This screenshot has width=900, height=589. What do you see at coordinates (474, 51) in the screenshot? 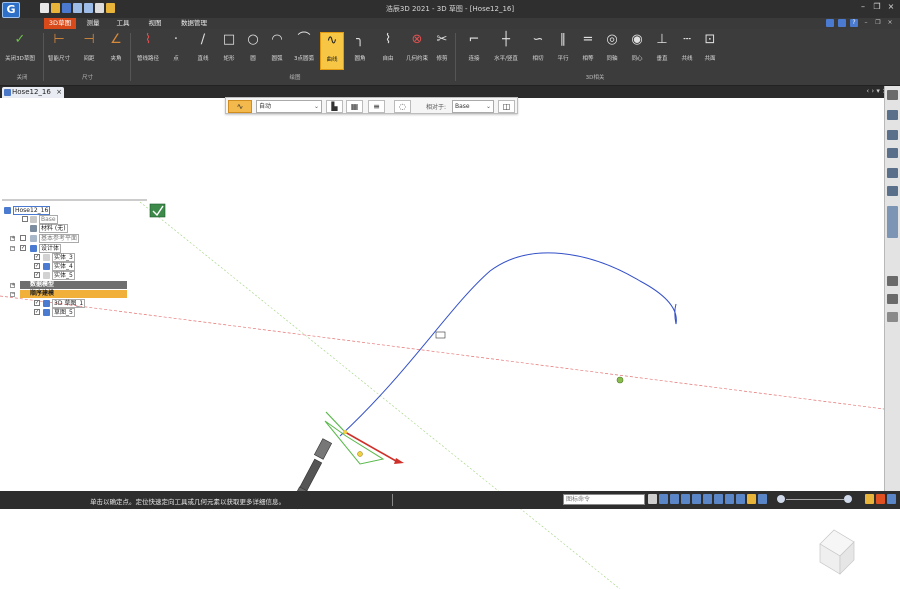
I see `connect-button: ⌐ 连接` at bounding box center [474, 51].